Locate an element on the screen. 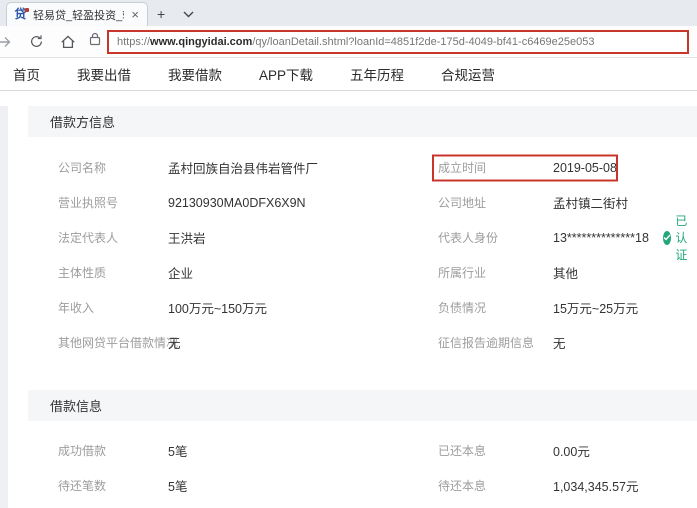 The height and width of the screenshot is (508, 697). field-row-income: 年收入 100万元~150万元 负债情况 15万元~25万元 is located at coordinates (348, 307).